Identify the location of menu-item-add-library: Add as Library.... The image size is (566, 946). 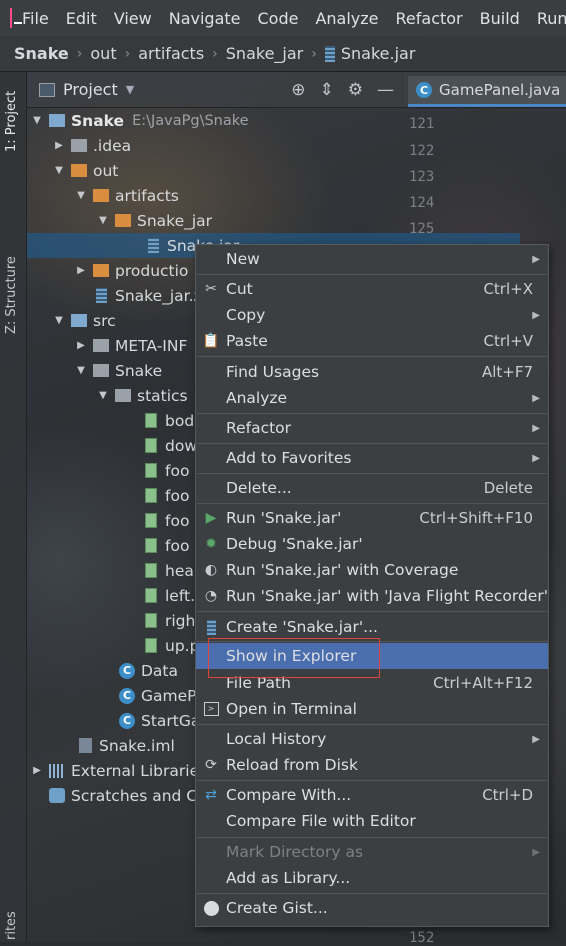
(372, 878).